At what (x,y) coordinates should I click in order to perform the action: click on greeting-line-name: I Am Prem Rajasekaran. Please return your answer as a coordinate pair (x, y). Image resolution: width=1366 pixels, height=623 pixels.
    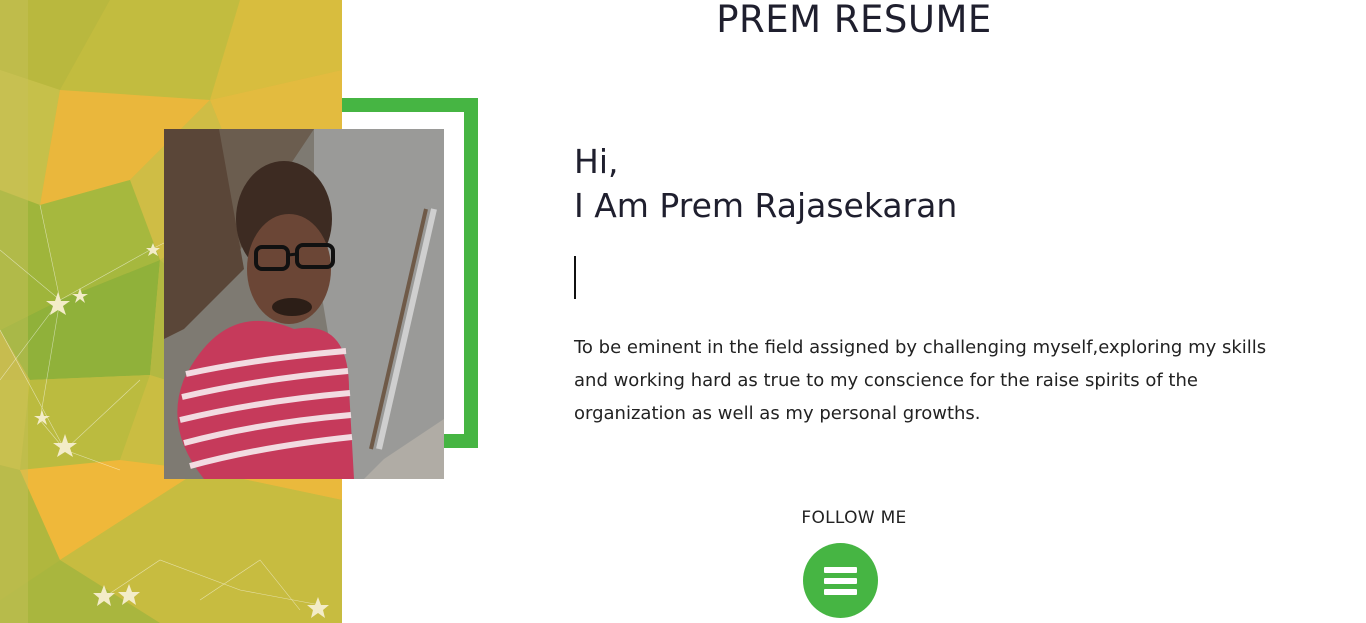
    Looking at the image, I should click on (766, 205).